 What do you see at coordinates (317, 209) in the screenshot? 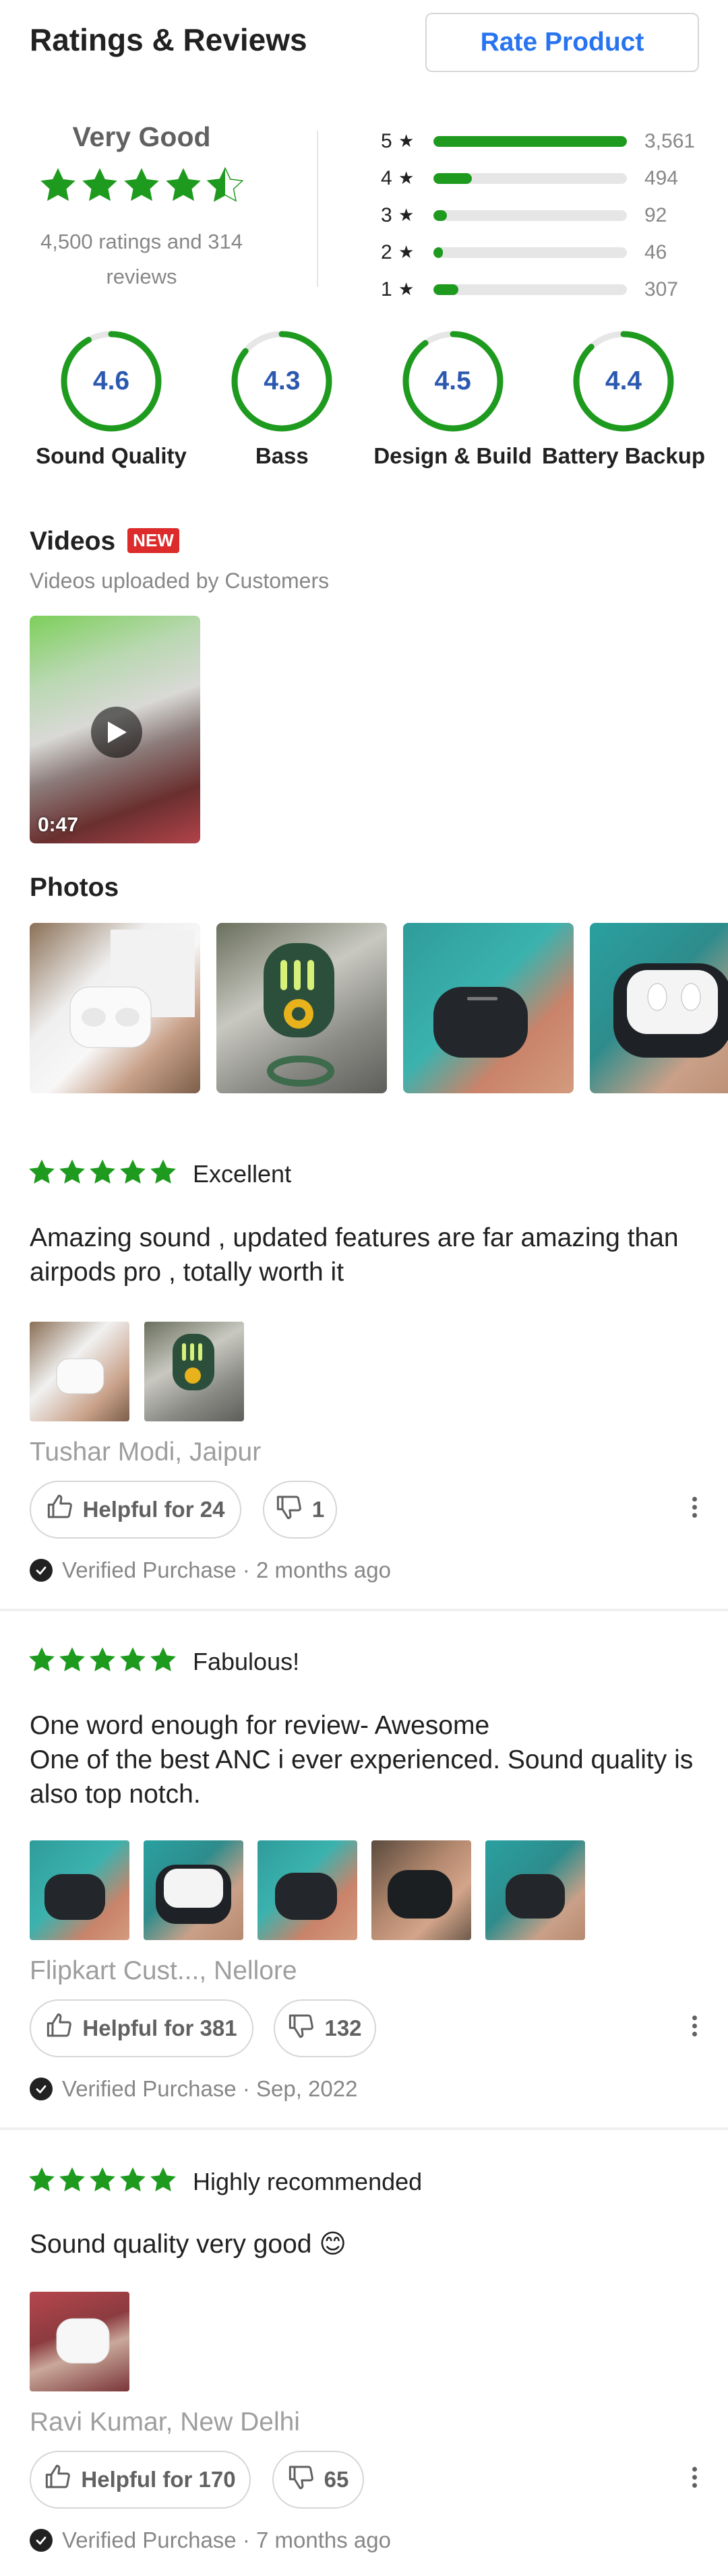
I see `divider` at bounding box center [317, 209].